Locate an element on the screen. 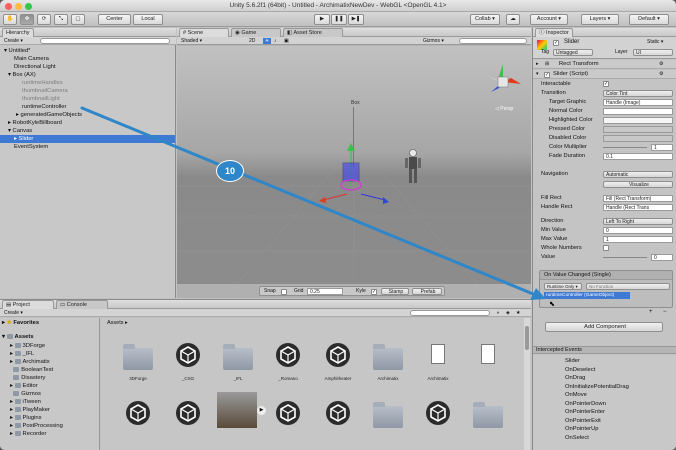  mouse-cursor-icon: ⬉ is located at coordinates (552, 304).